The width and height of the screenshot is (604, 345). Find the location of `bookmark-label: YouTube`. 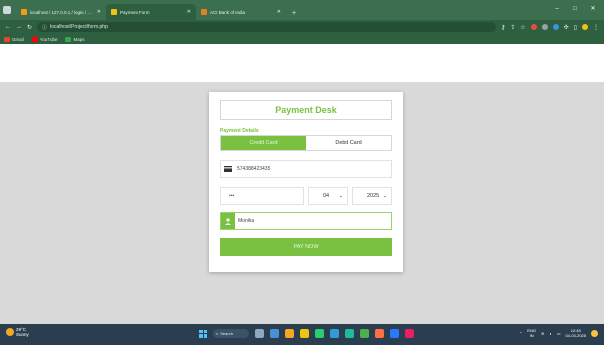

bookmark-label: YouTube is located at coordinates (48, 39).